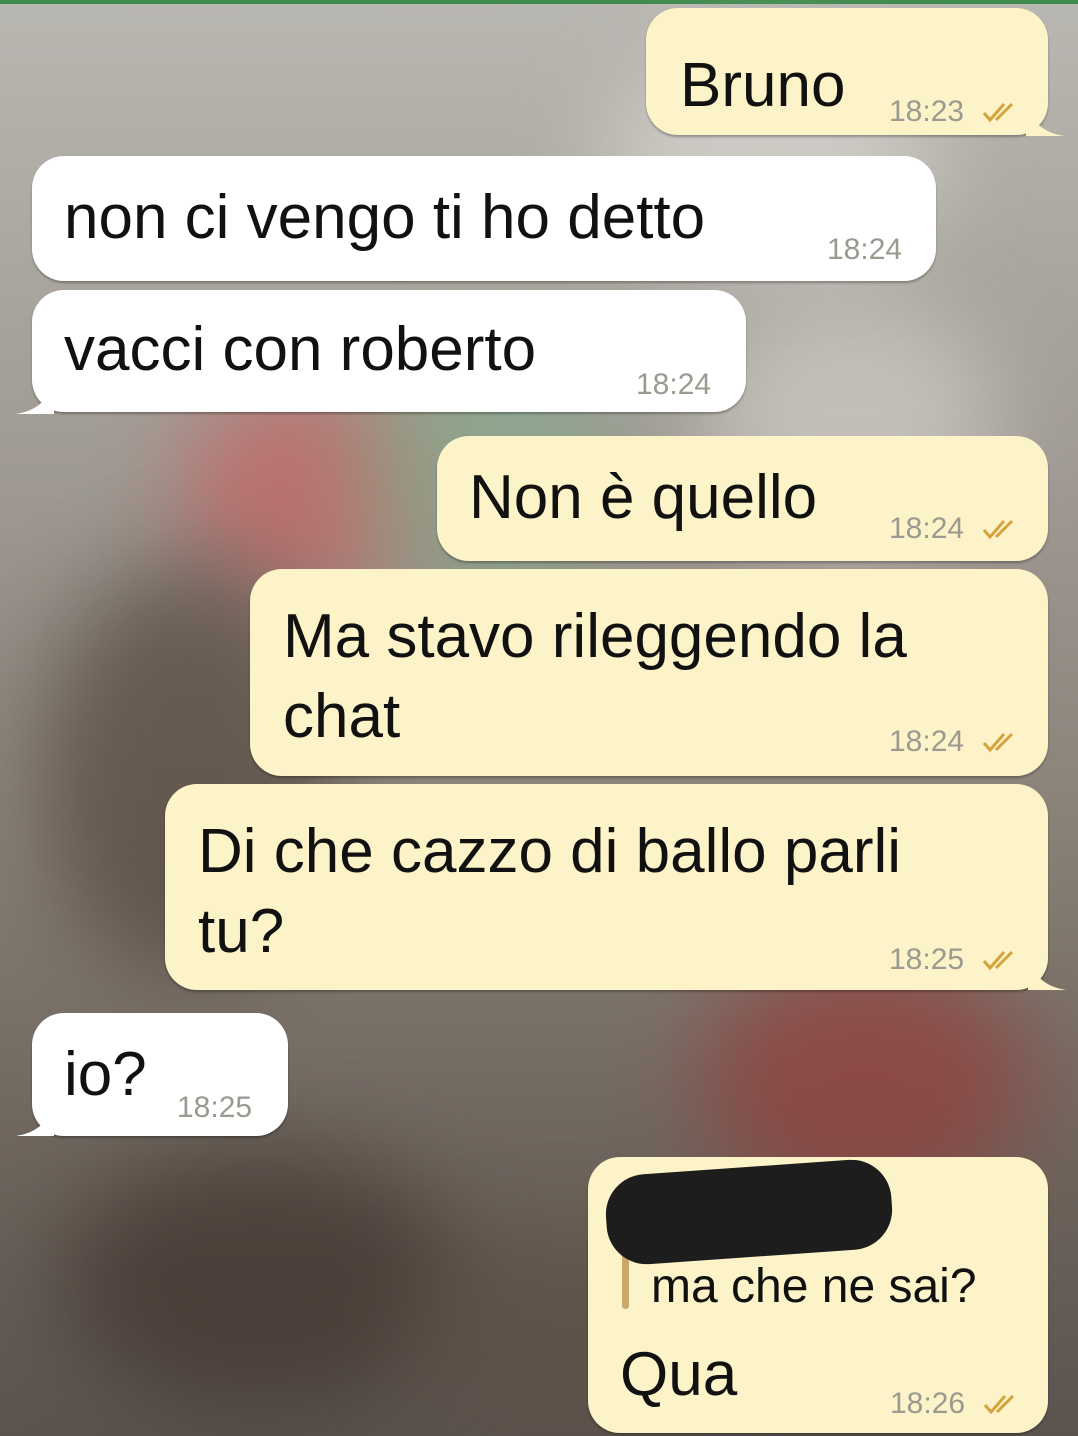  I want to click on message-text-line: Di che cazzo di ballo parli, so click(550, 851).